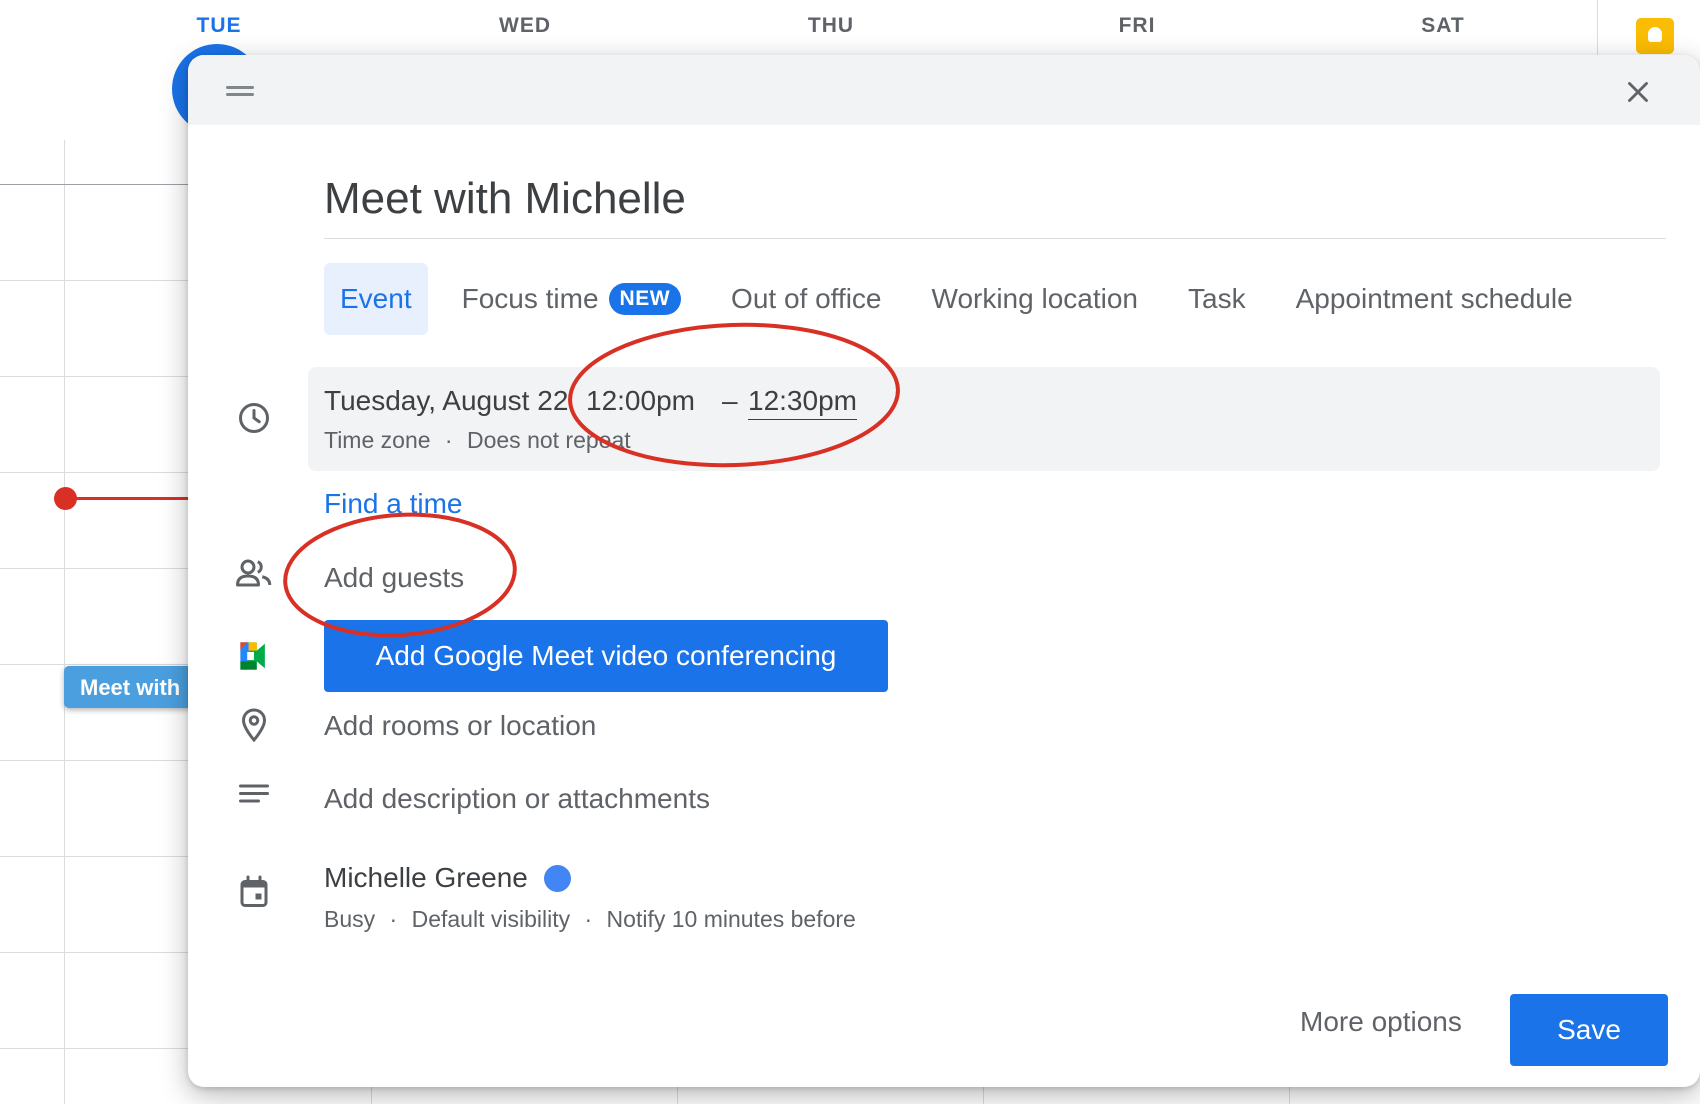  I want to click on more-options-button: More options, so click(1381, 1022).